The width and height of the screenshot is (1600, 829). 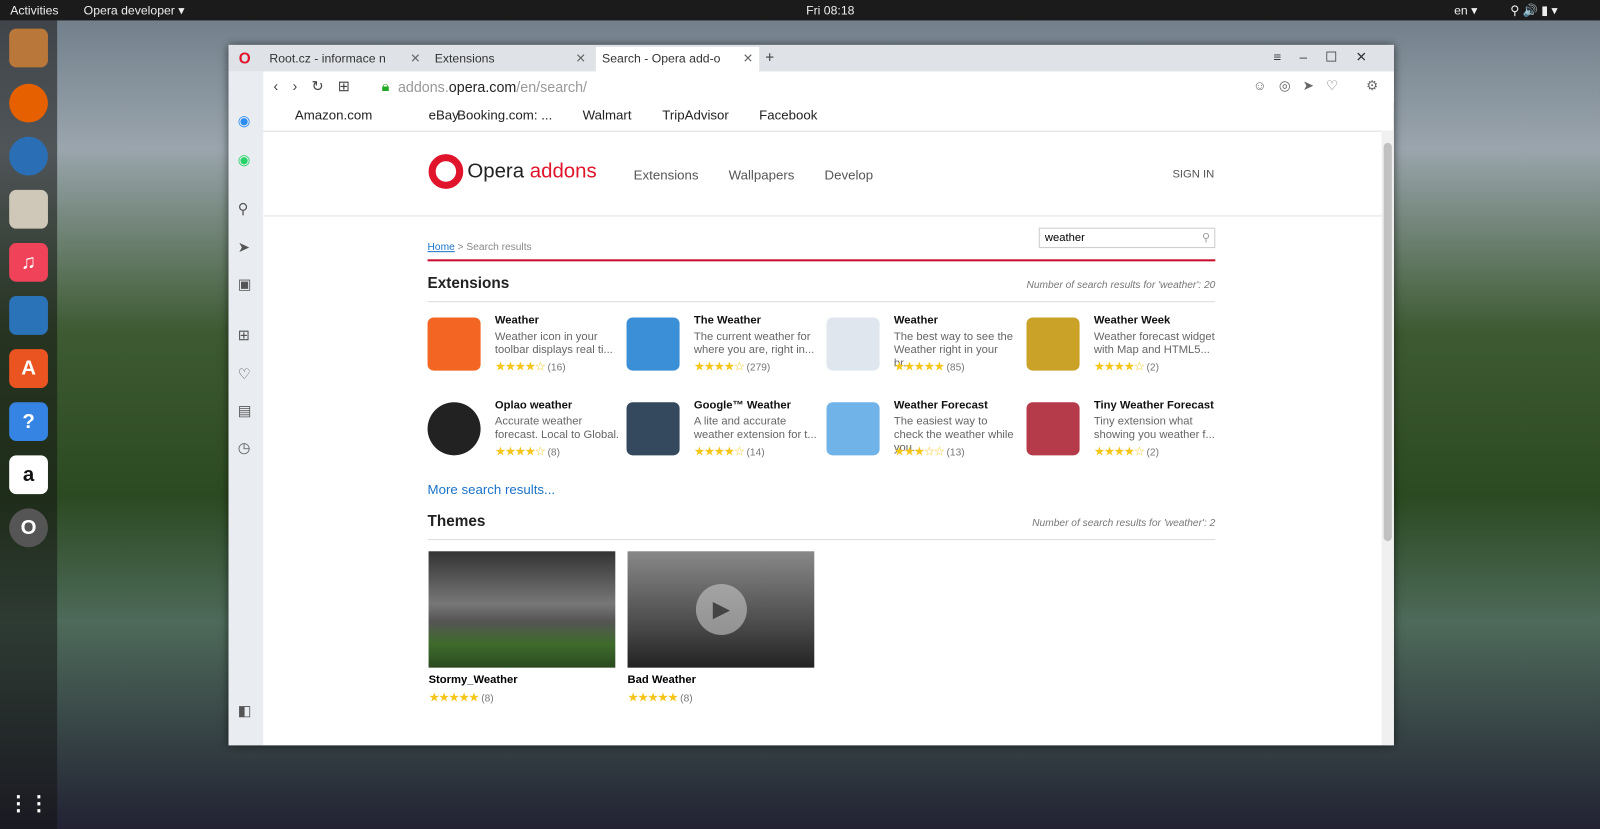 I want to click on theme-title: Bad Weather, so click(x=662, y=680).